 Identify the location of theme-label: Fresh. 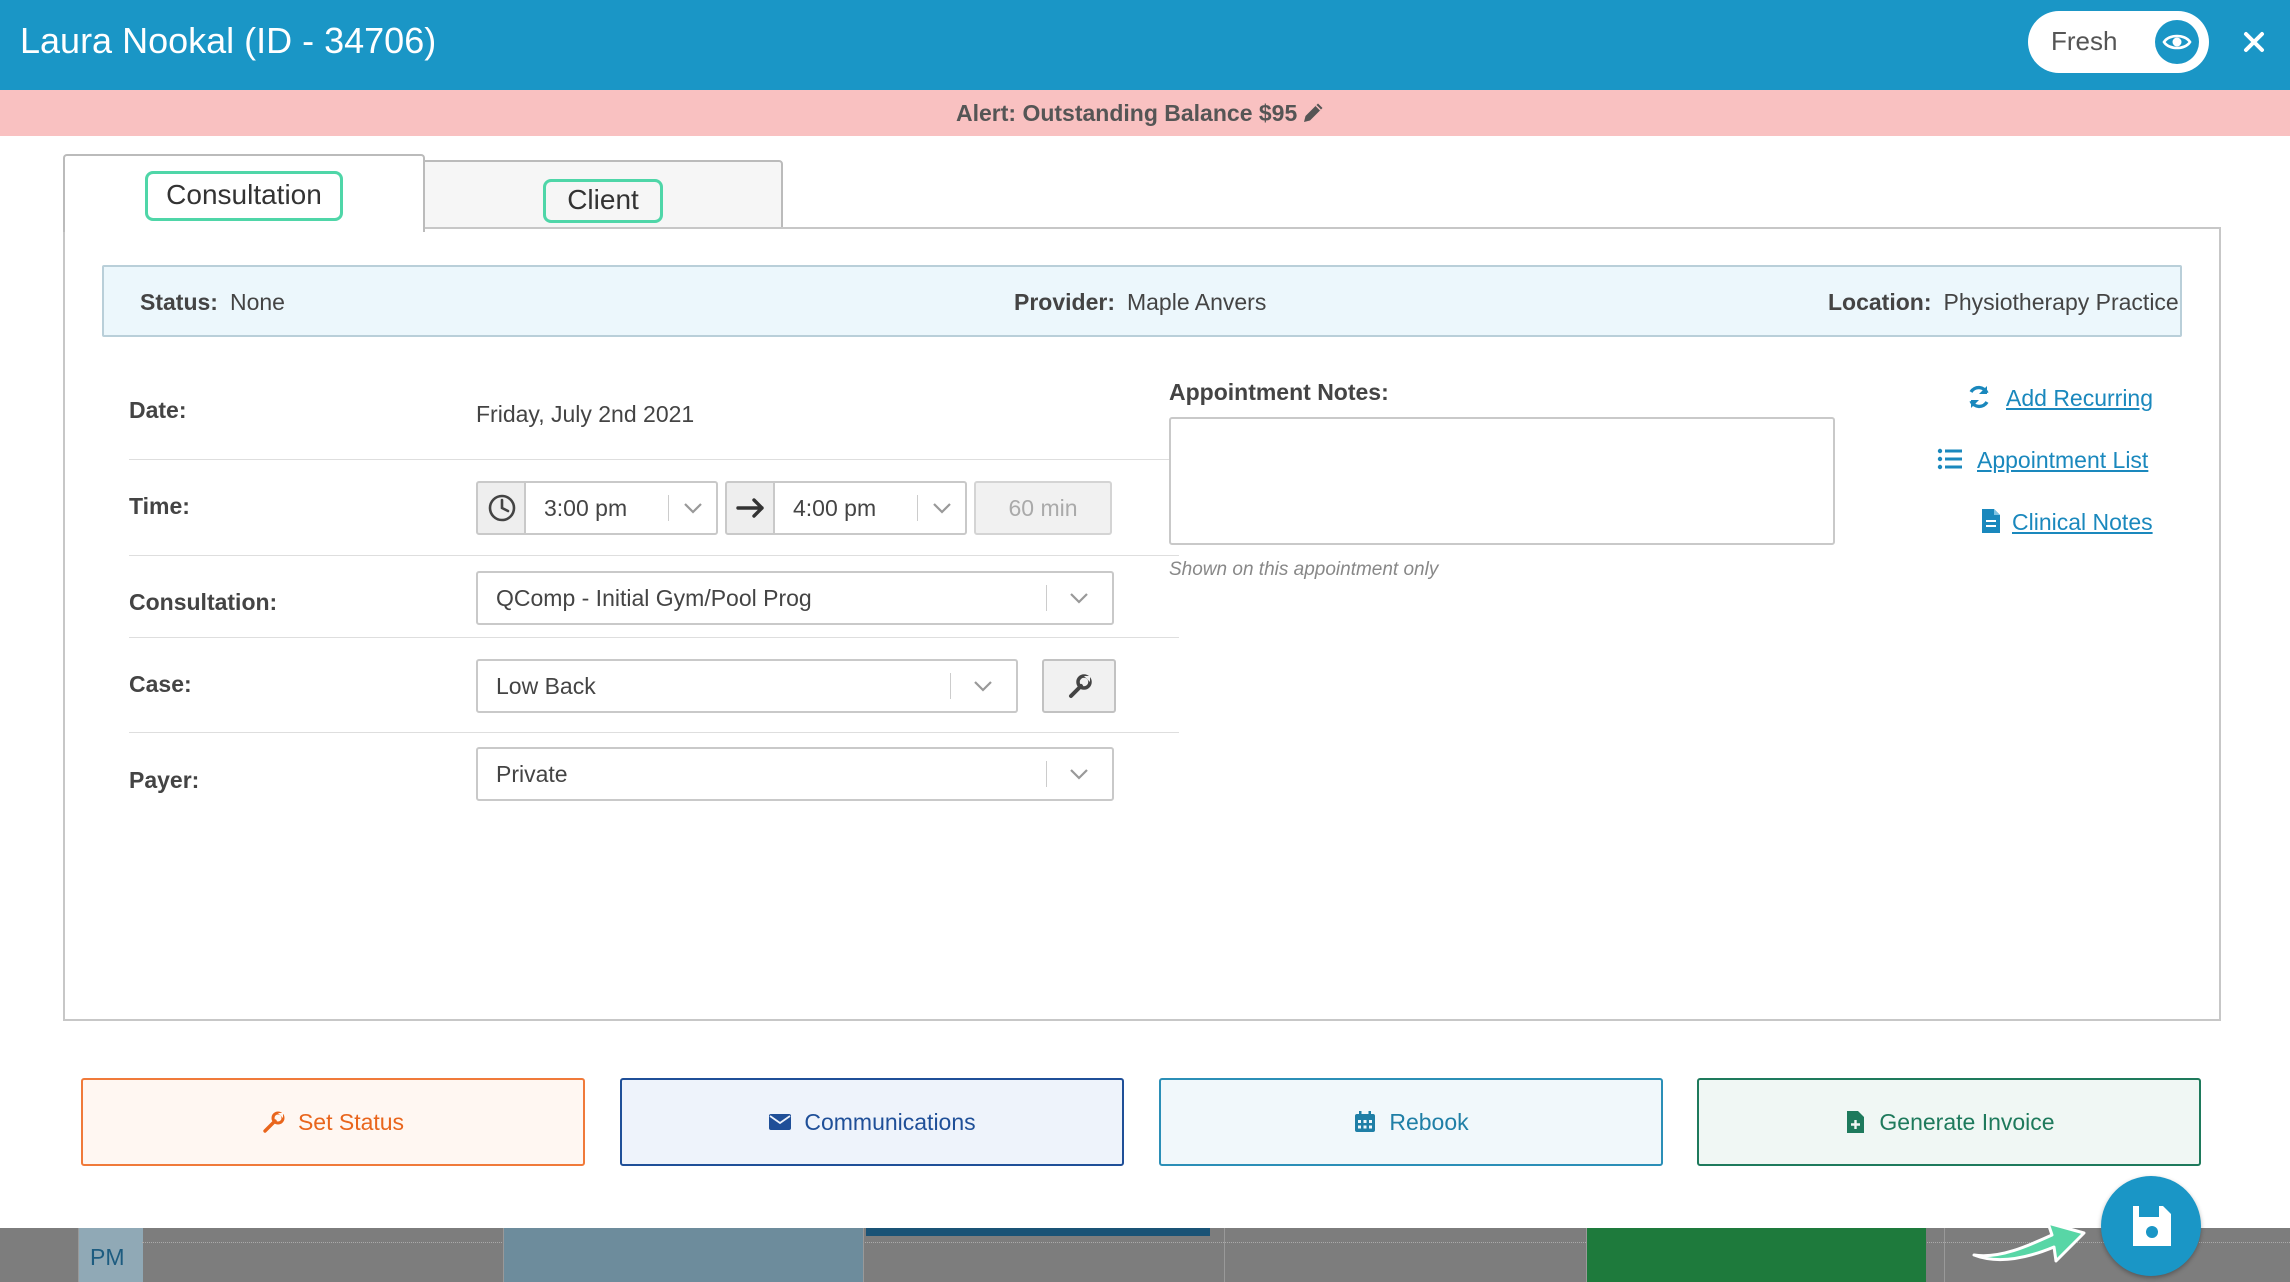
(2084, 41).